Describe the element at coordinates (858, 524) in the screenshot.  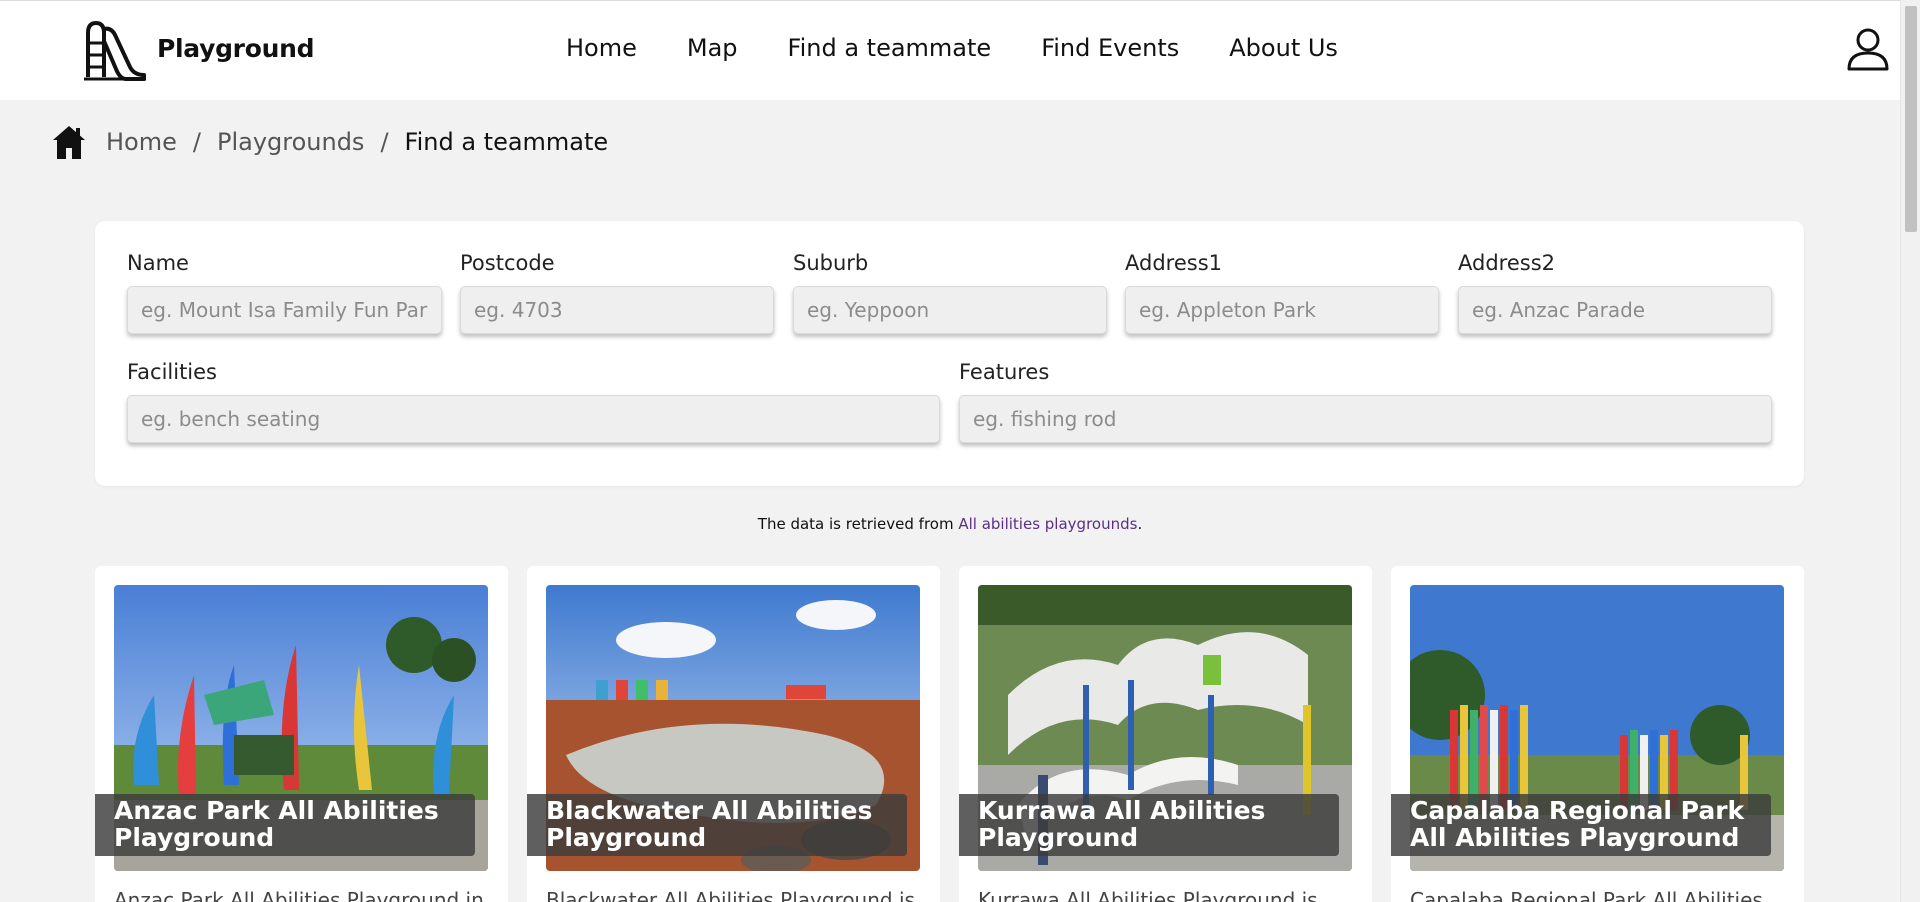
I see `note-prefix: The data is retrieved from` at that location.